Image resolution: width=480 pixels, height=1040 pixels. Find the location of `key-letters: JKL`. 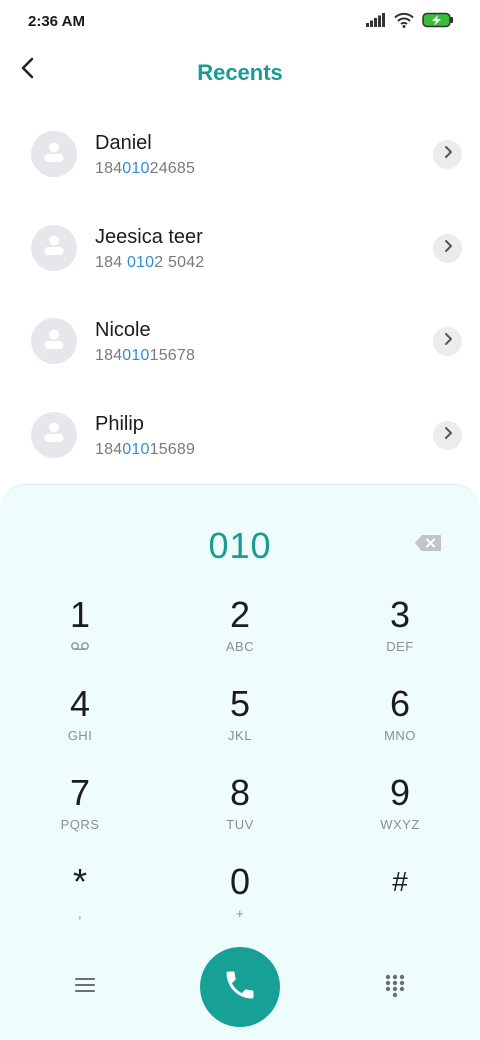

key-letters: JKL is located at coordinates (240, 735).